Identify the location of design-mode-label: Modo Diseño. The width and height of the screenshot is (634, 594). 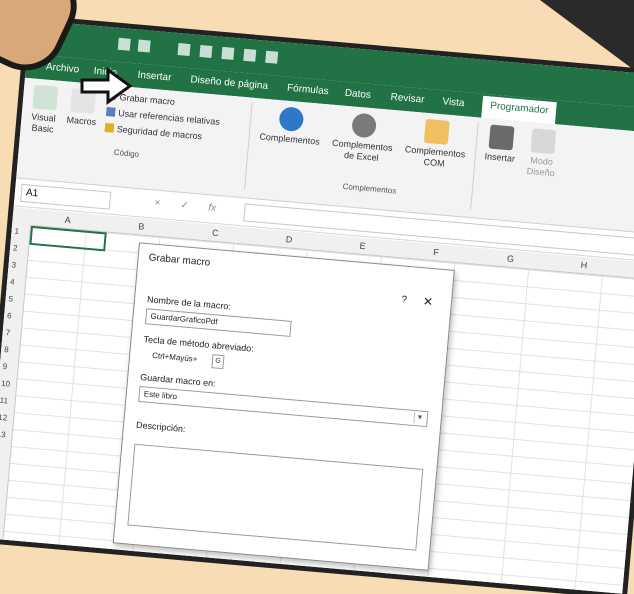
(541, 167).